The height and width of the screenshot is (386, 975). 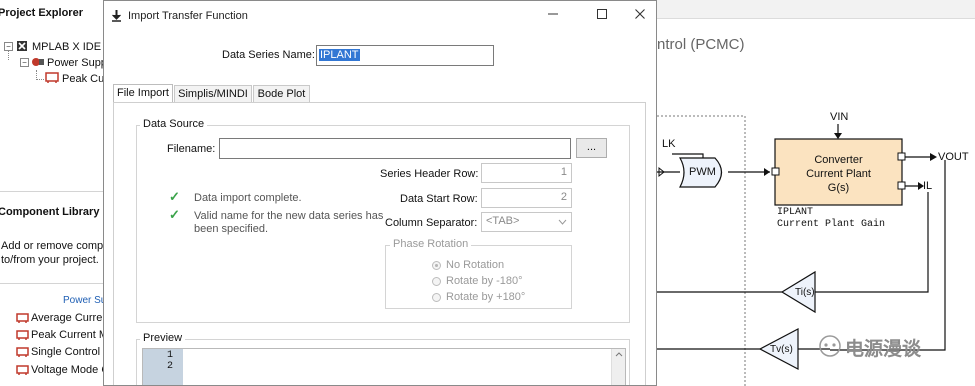 What do you see at coordinates (85, 79) in the screenshot?
I see `tree-item-peak-current: Peak Cur` at bounding box center [85, 79].